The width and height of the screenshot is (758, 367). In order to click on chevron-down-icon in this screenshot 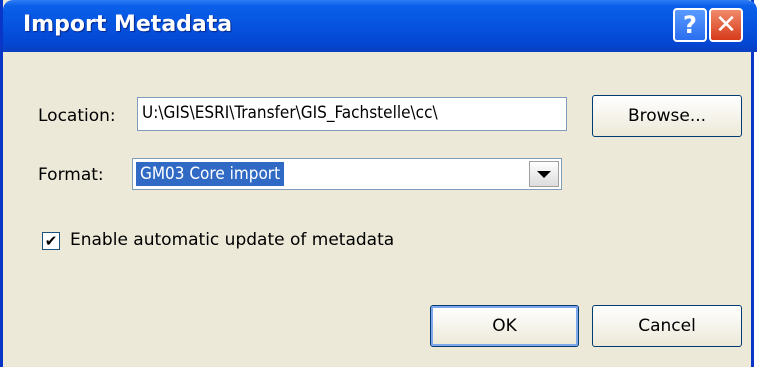, I will do `click(544, 174)`.